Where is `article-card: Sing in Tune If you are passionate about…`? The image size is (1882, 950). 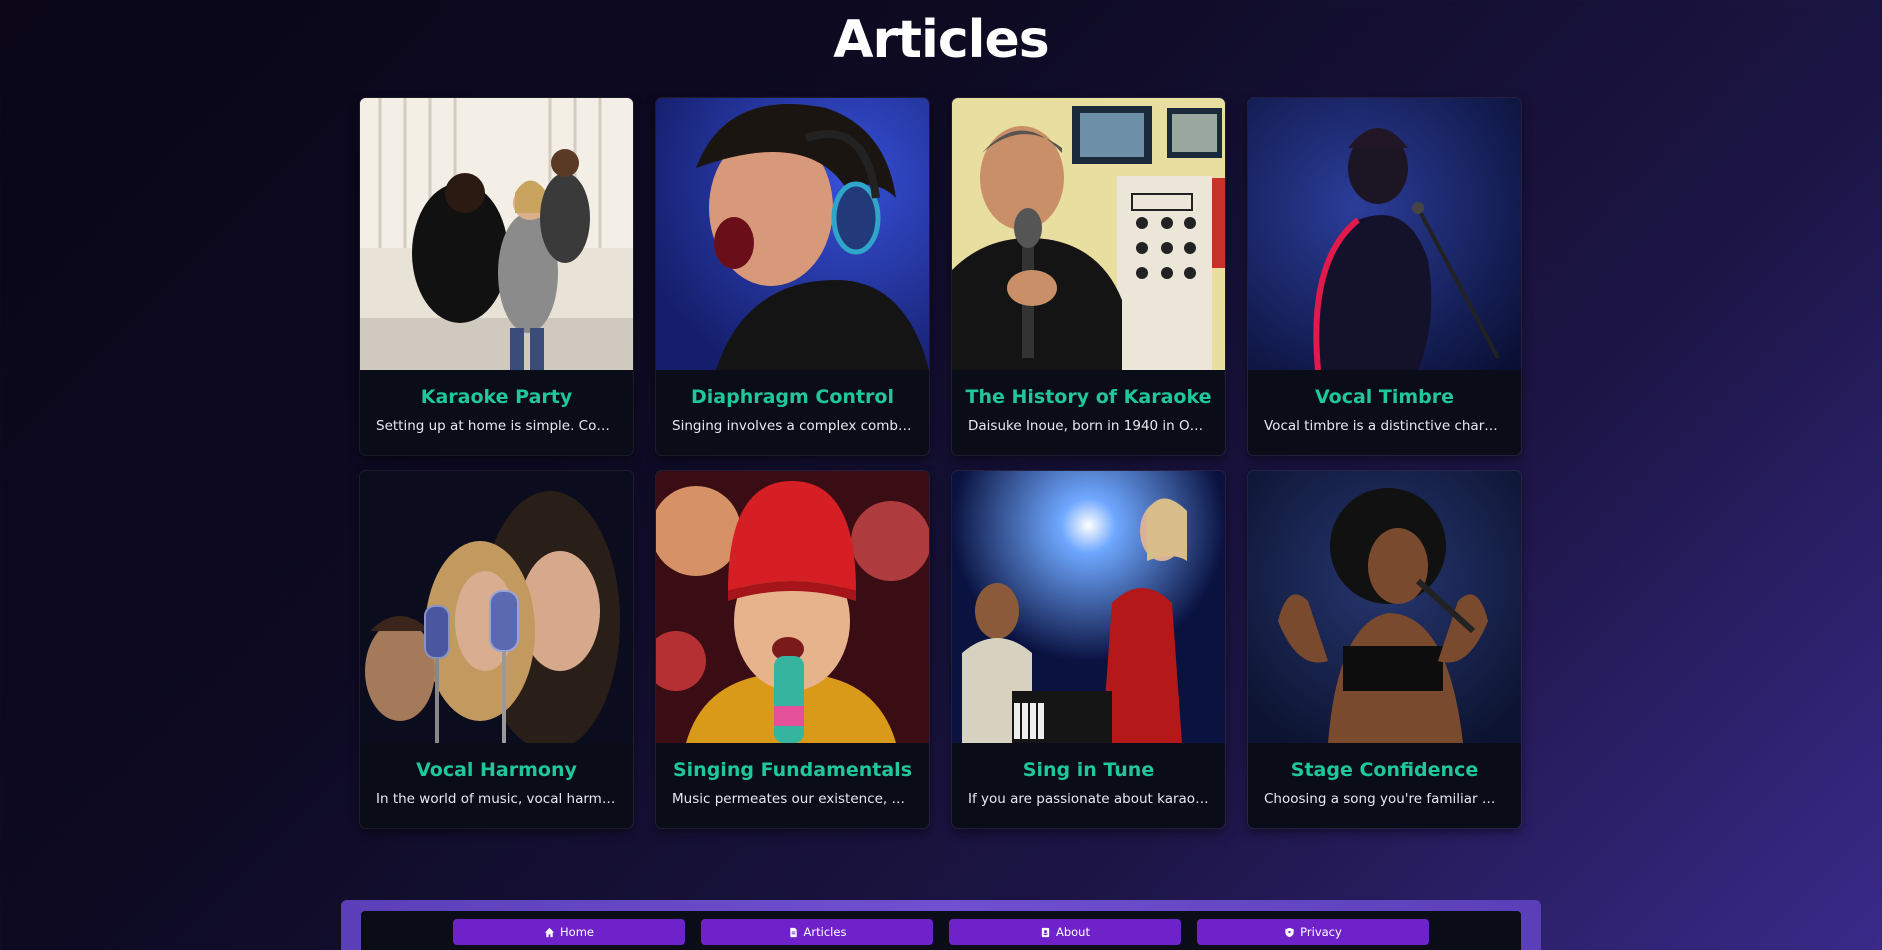
article-card: Sing in Tune If you are passionate about… is located at coordinates (1088, 649).